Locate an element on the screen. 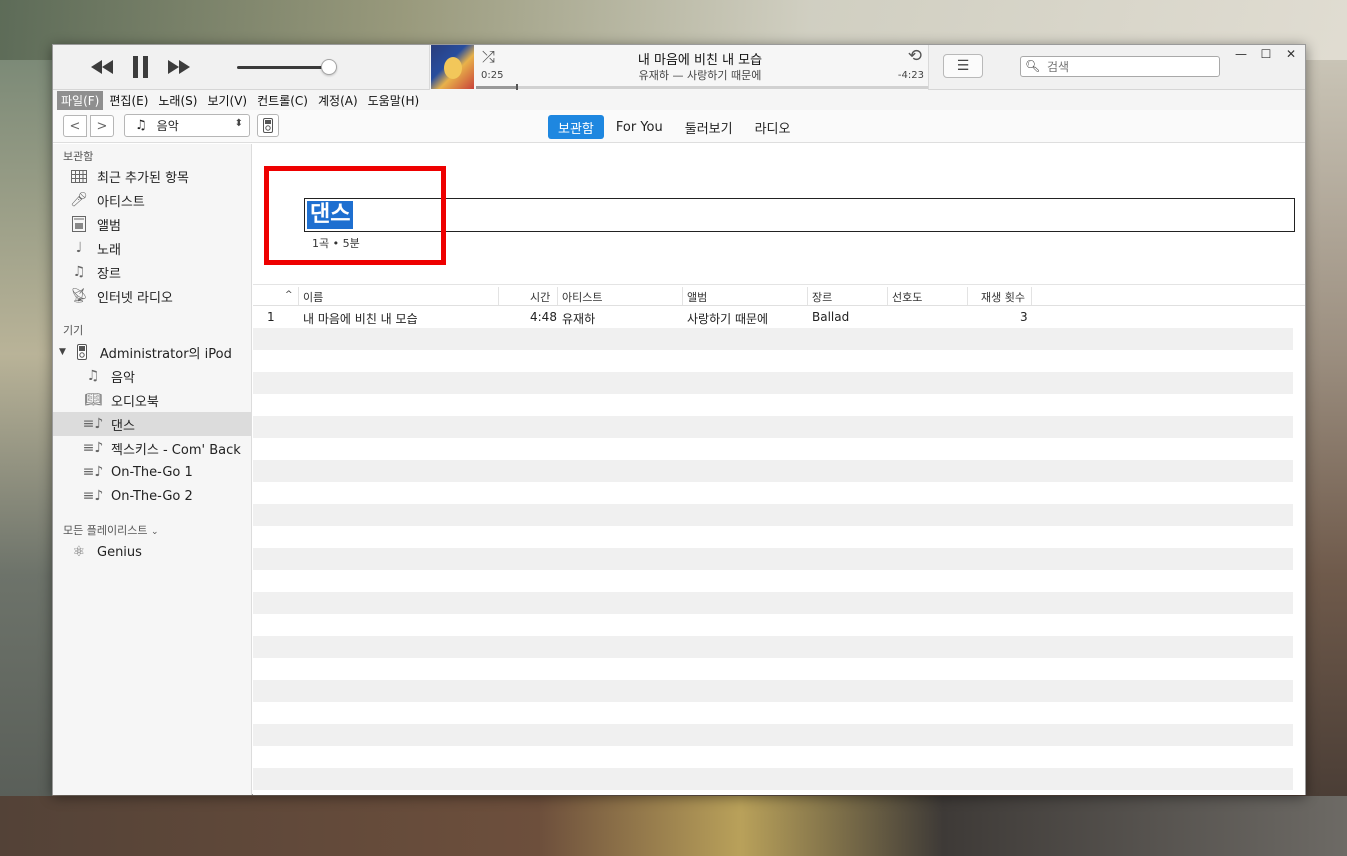 The width and height of the screenshot is (1347, 856). tab-browse: 둘러보기 is located at coordinates (709, 127).